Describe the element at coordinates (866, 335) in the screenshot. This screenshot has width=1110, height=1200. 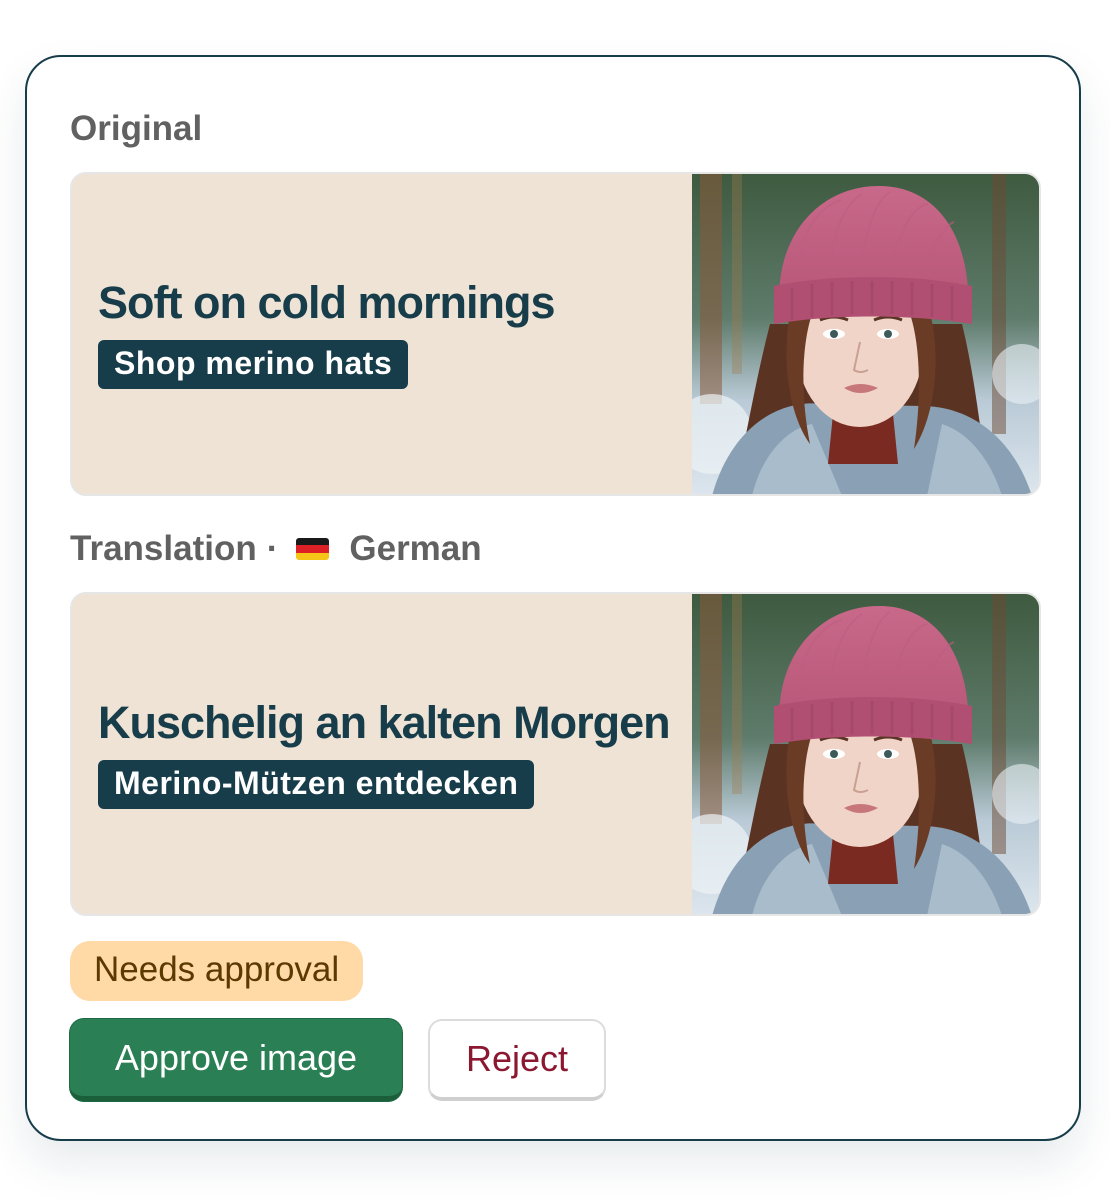
I see `original-banner-photo` at that location.